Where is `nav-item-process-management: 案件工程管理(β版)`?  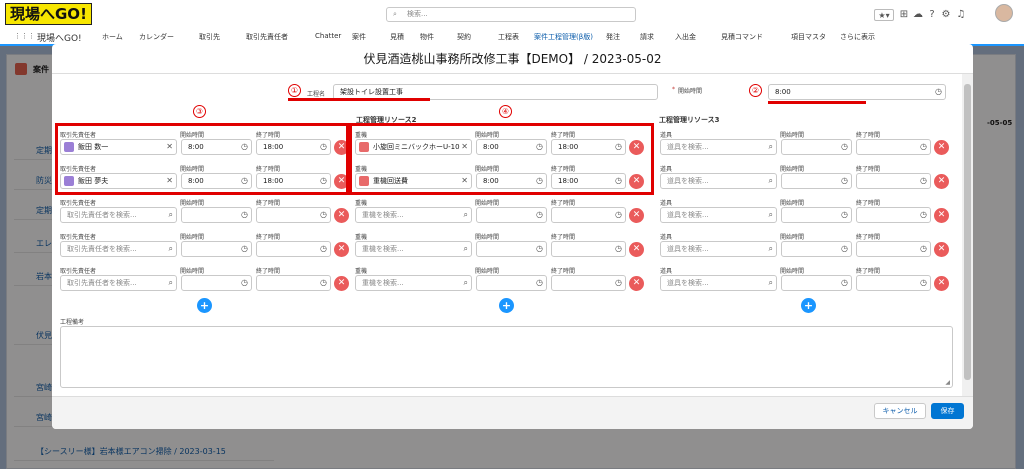
nav-item-process-management: 案件工程管理(β版) is located at coordinates (563, 37).